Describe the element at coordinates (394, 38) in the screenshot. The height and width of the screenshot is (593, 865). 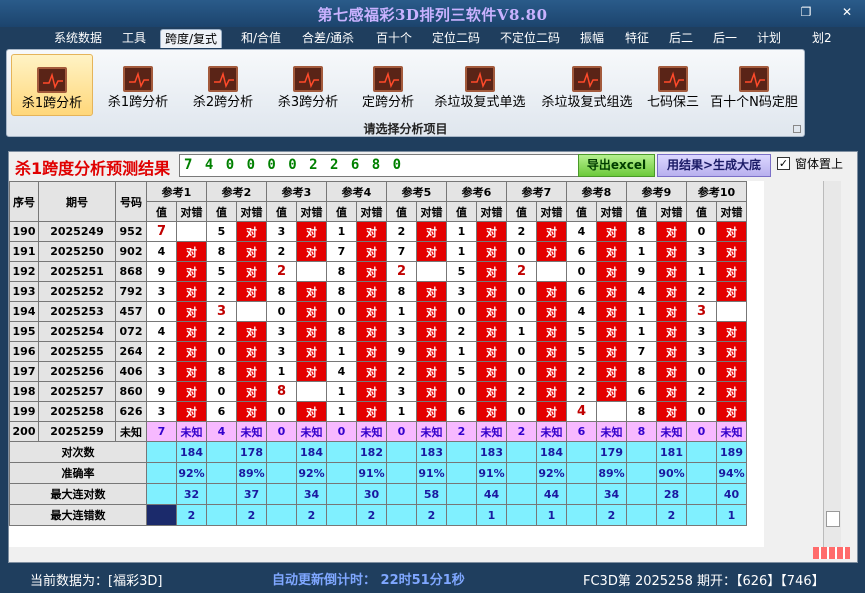
I see `menu-position-digits: 百十个` at that location.